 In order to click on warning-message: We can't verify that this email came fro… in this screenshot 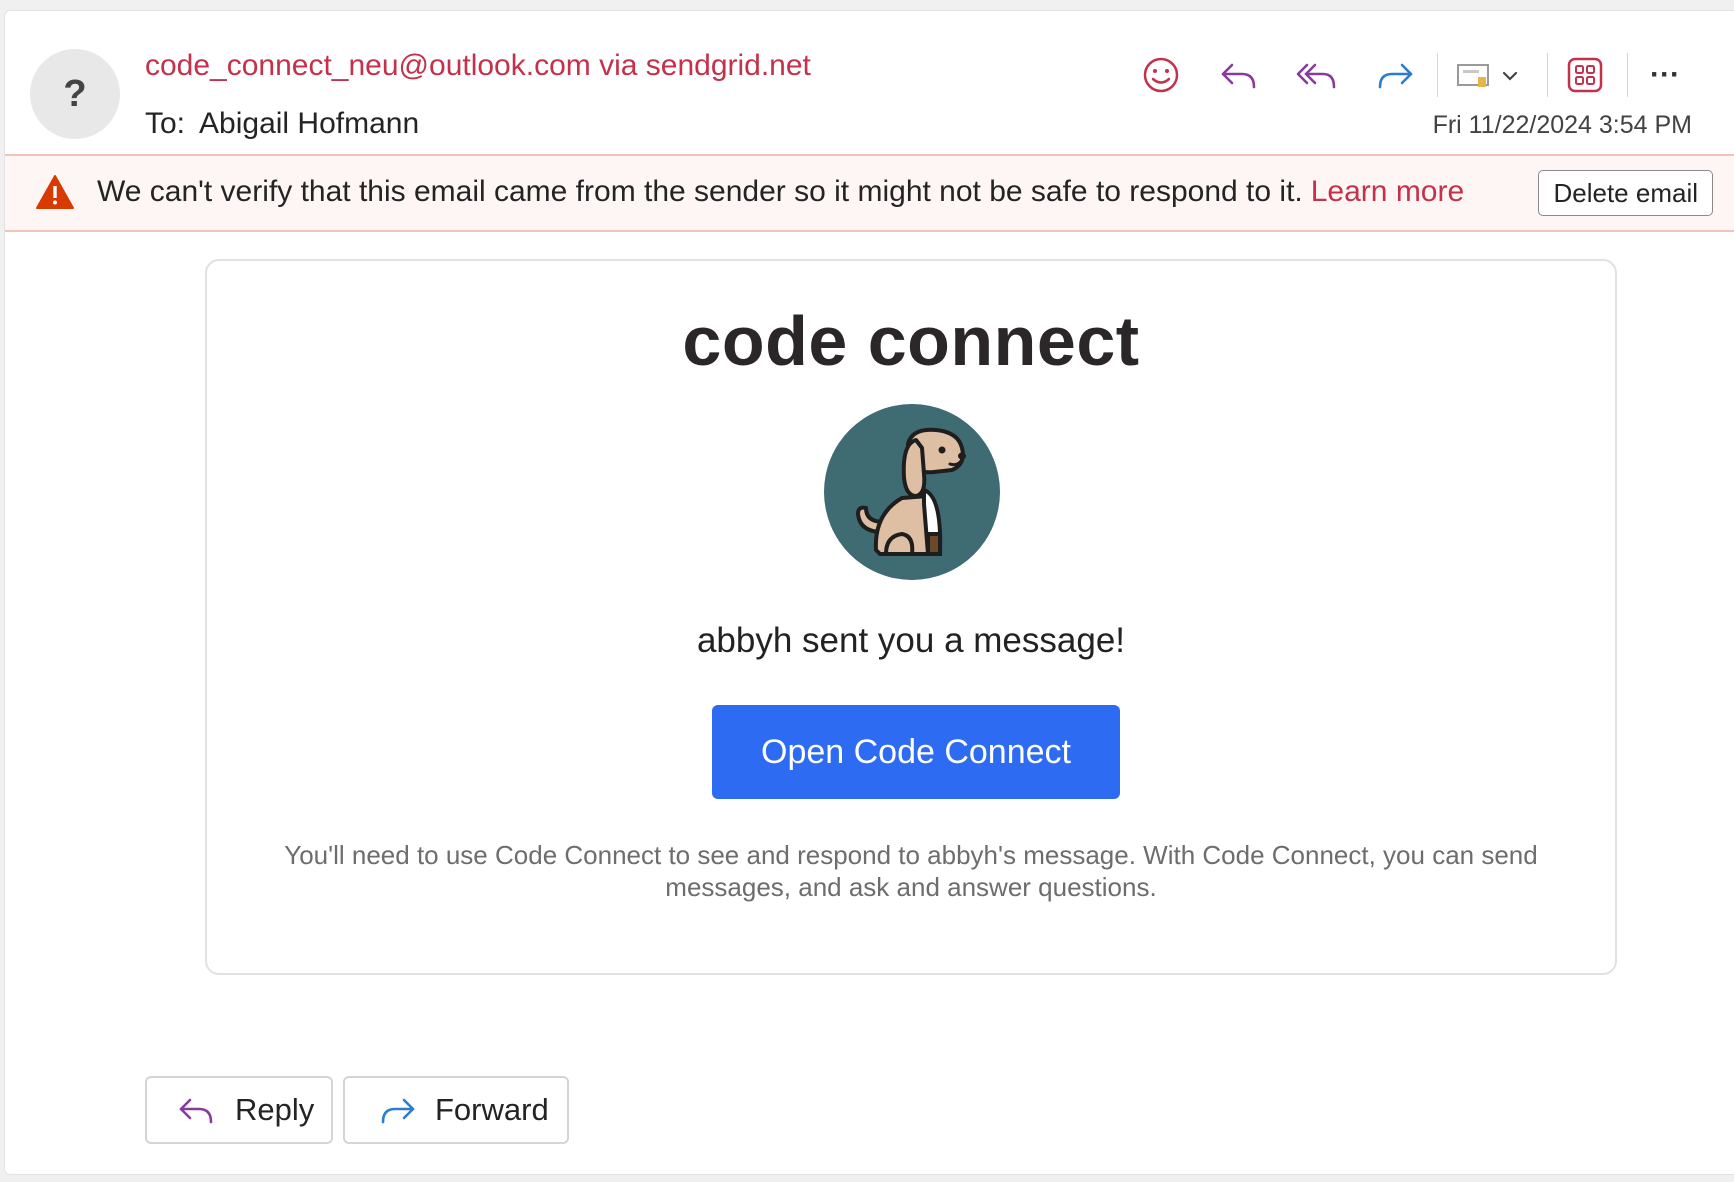, I will do `click(780, 192)`.